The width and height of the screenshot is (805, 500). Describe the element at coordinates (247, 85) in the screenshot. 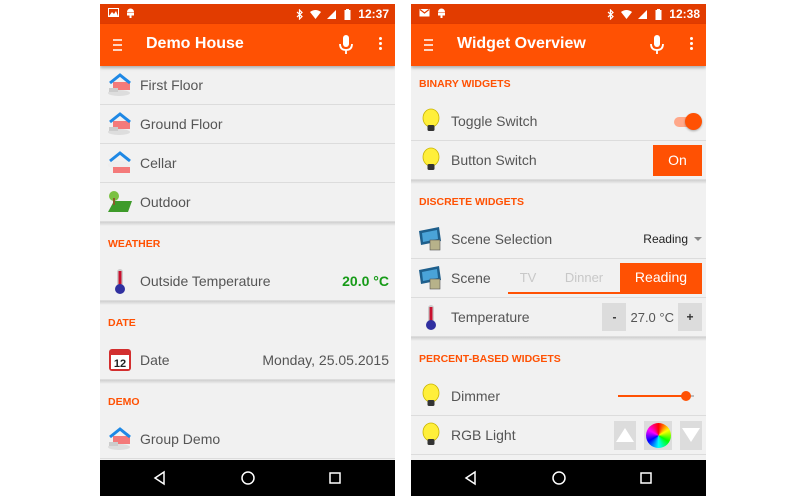

I see `list-item-first-floor: First Floor` at that location.